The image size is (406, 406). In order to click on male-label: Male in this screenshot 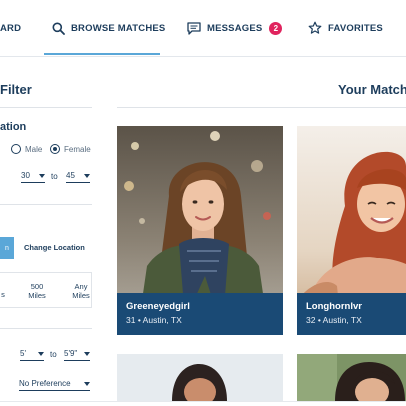, I will do `click(34, 149)`.